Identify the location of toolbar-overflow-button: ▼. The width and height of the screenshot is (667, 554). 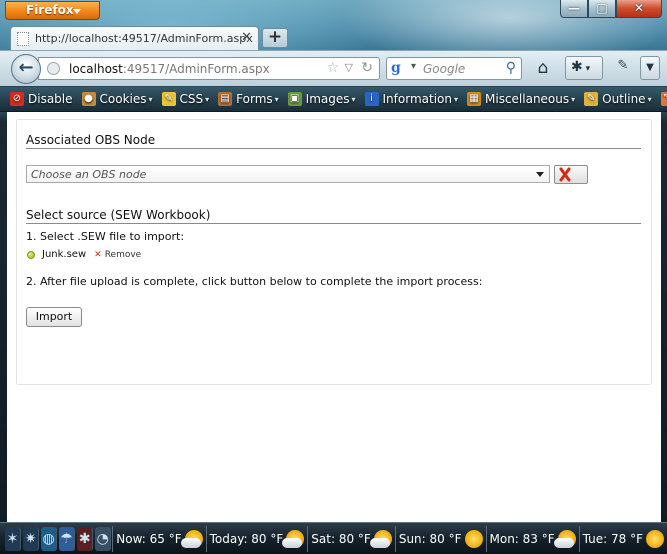
(650, 68).